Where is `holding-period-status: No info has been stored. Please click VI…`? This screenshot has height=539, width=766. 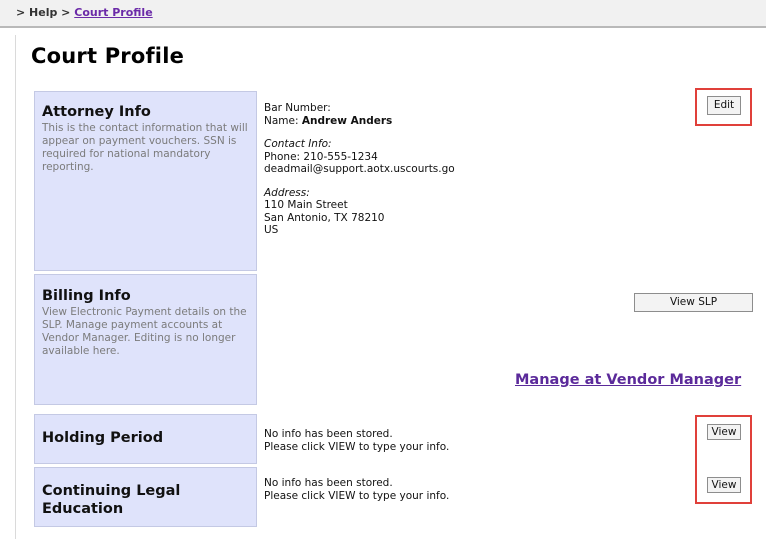 holding-period-status: No info has been stored. Please click VI… is located at coordinates (356, 440).